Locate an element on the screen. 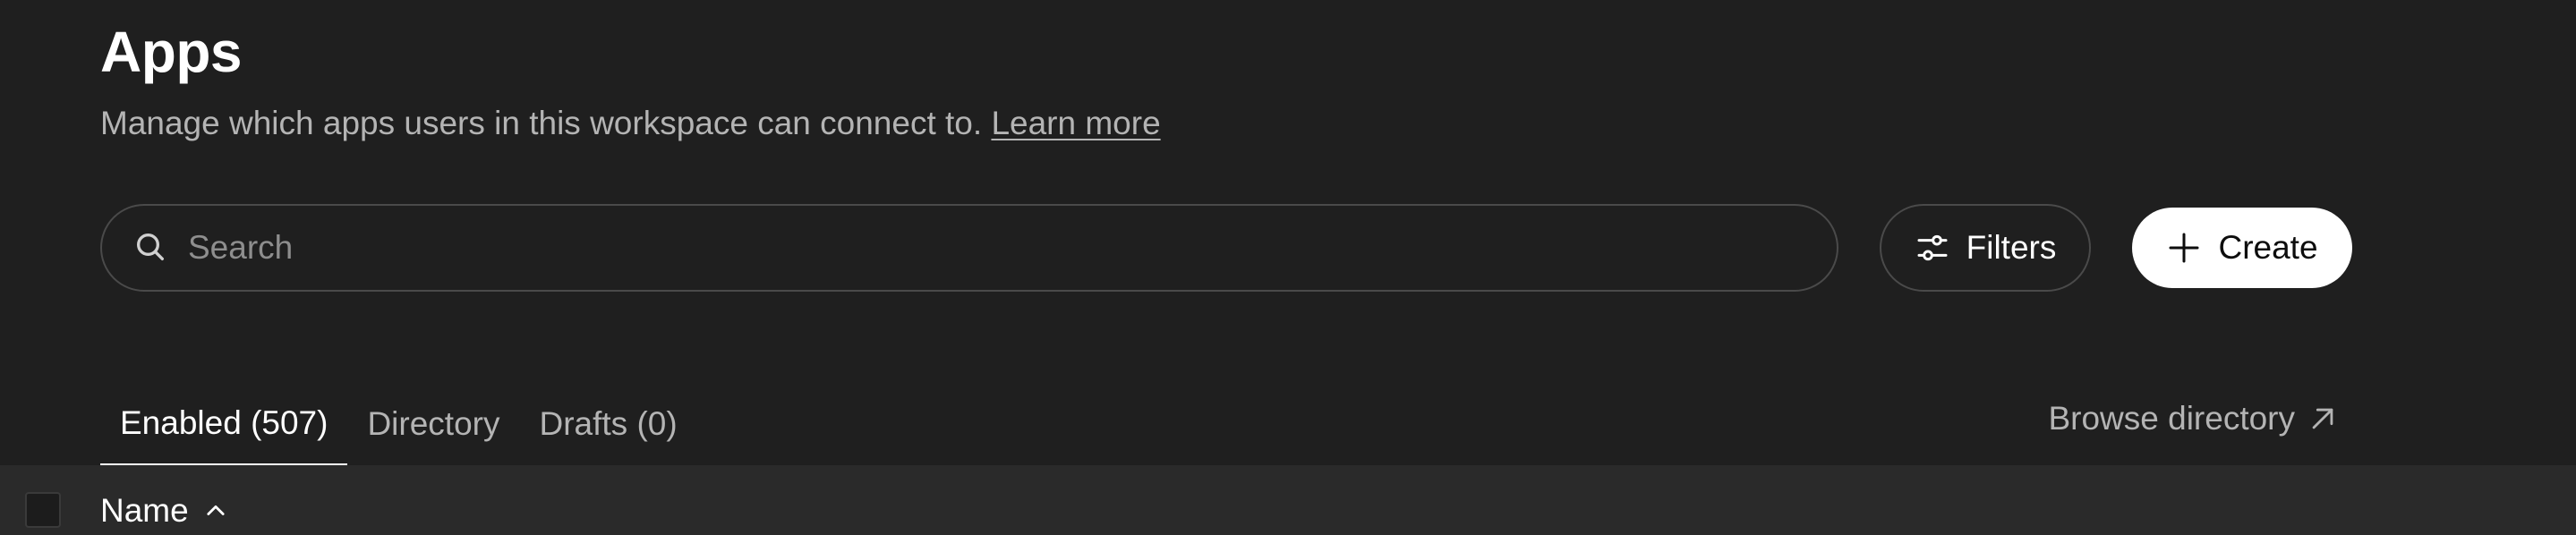 This screenshot has width=2576, height=535. browse-directory-label: Browse directory is located at coordinates (2171, 418).